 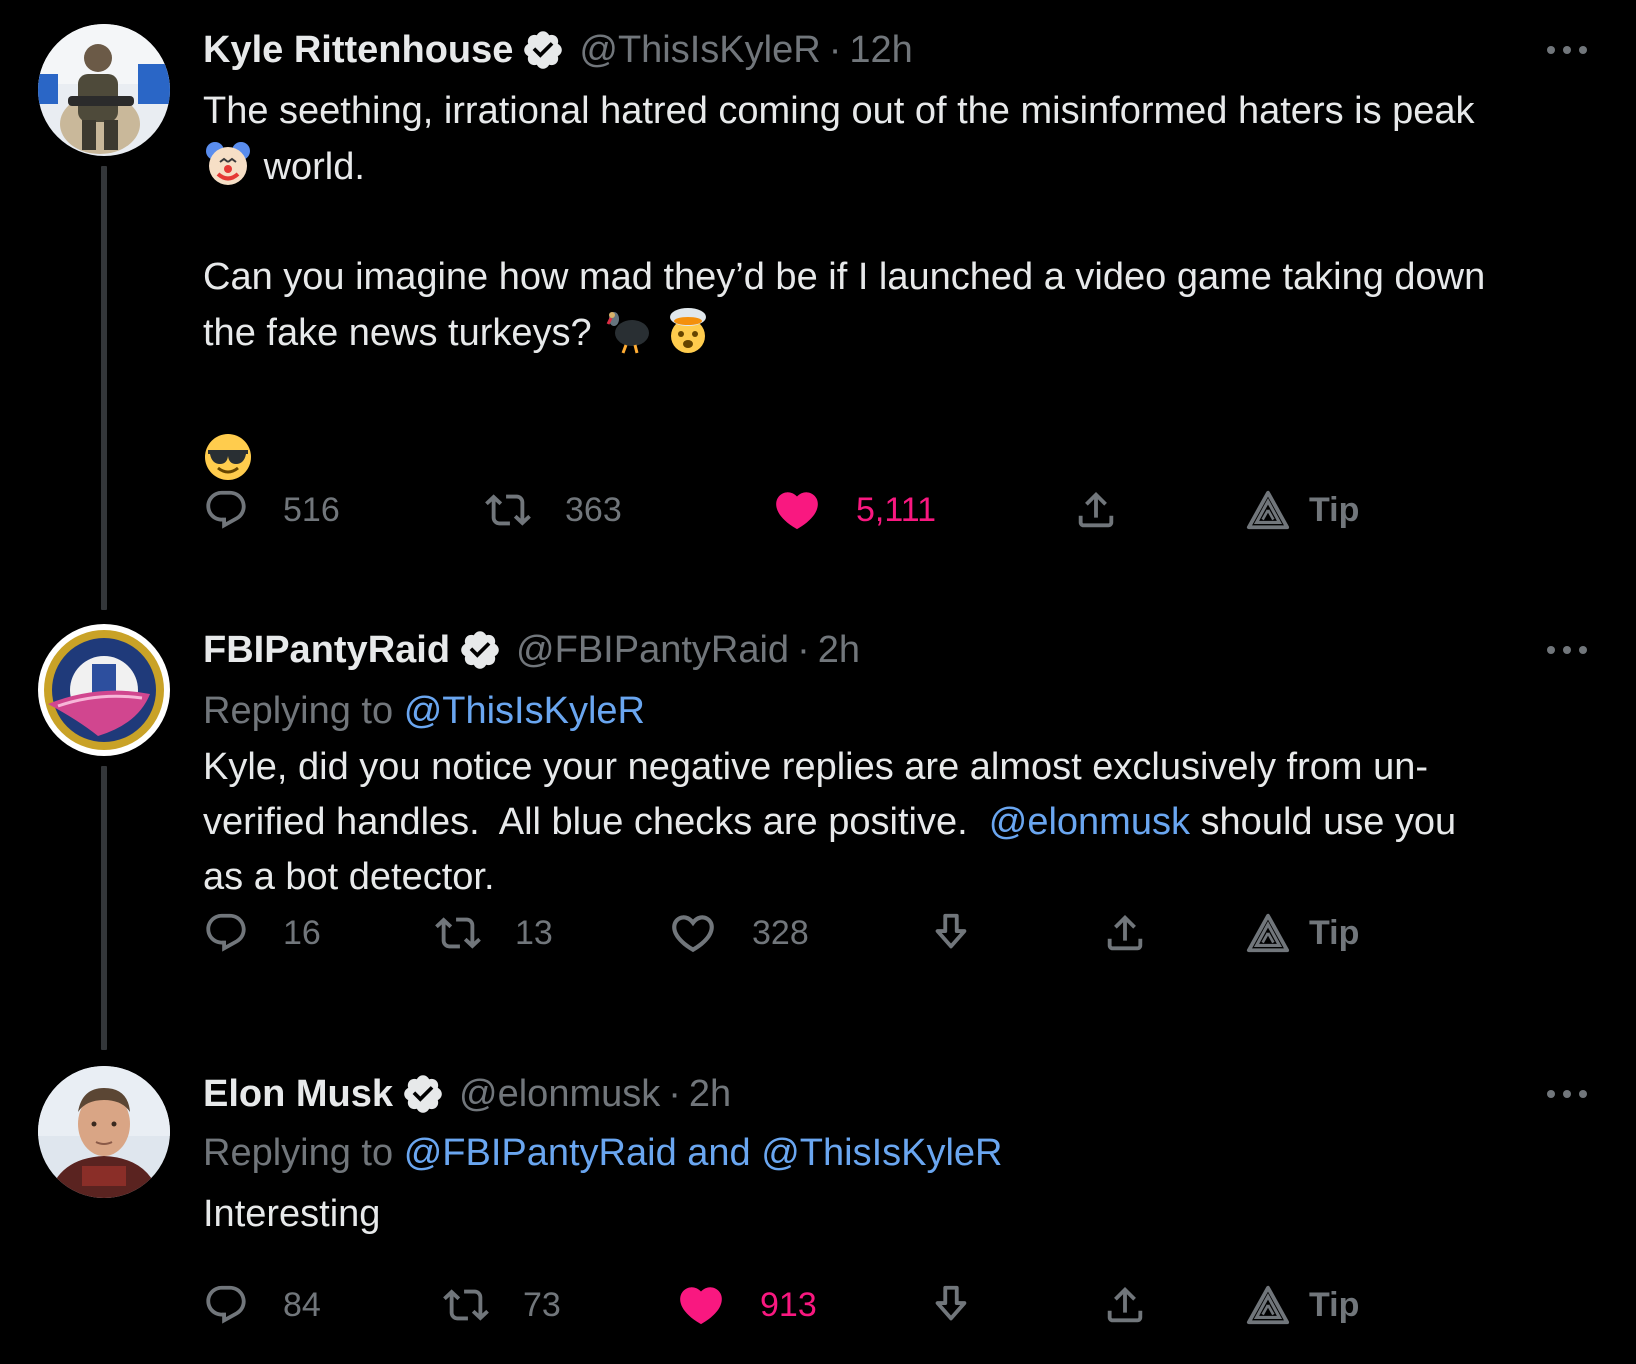 I want to click on reply-button: 84, so click(x=262, y=1305).